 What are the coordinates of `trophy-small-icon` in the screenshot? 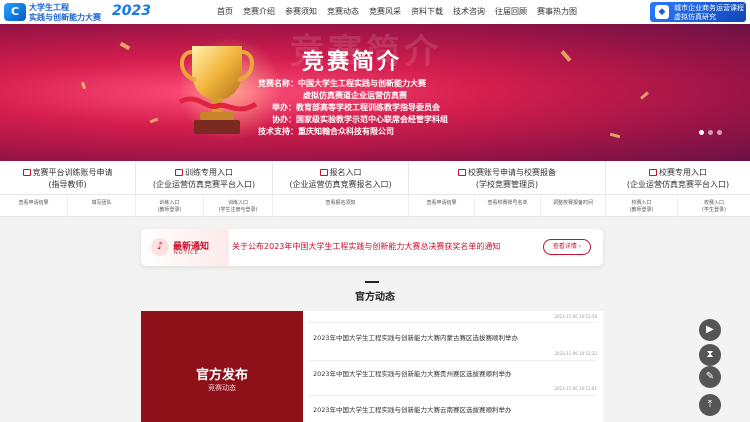 It's located at (653, 172).